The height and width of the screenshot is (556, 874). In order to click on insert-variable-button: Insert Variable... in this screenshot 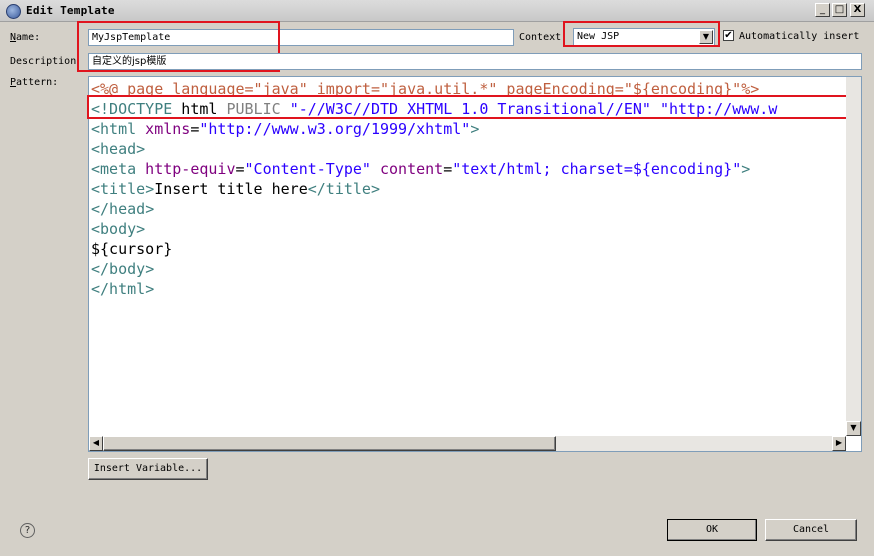, I will do `click(148, 469)`.